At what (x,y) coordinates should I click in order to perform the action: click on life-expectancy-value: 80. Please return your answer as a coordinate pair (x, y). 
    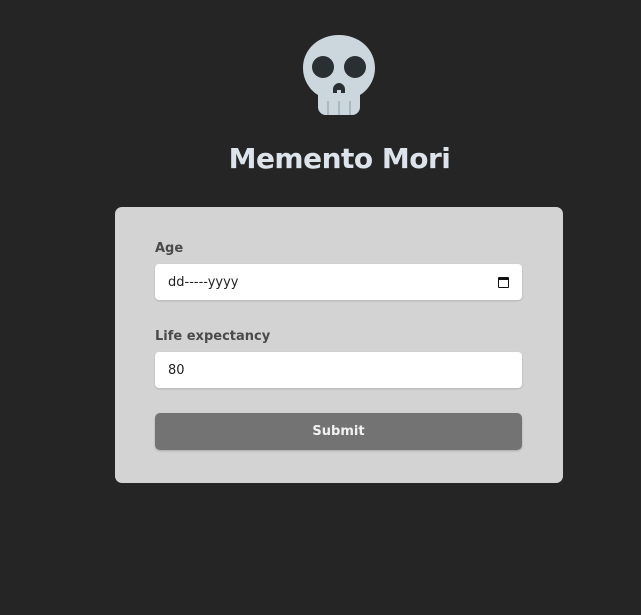
    Looking at the image, I should click on (176, 370).